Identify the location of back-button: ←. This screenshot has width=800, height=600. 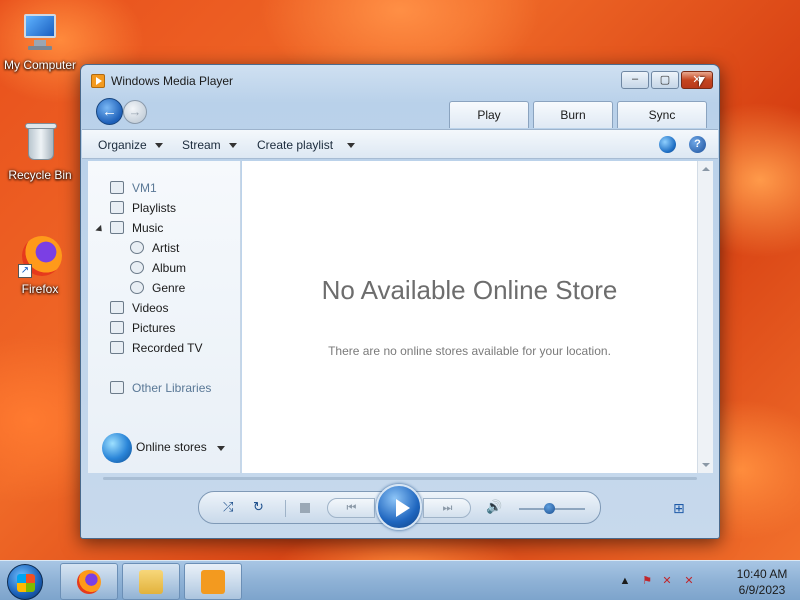
(109, 111).